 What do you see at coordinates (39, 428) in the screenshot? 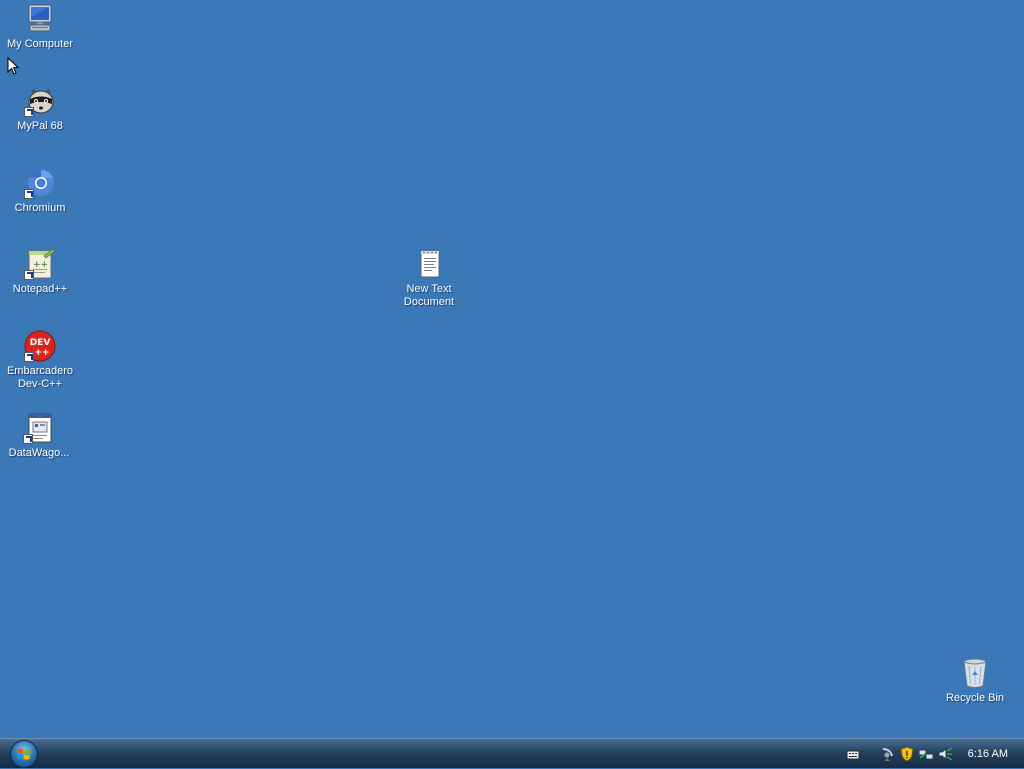
I see `datawagon-icon` at bounding box center [39, 428].